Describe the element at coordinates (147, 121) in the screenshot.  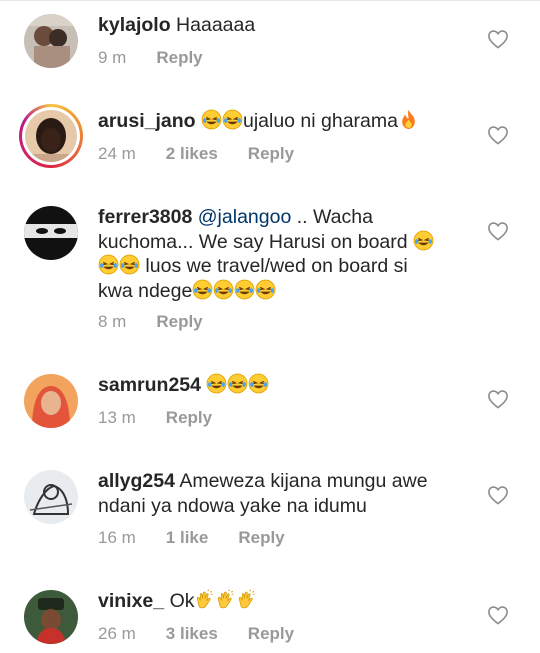
I see `comment-username: arusi_jano` at that location.